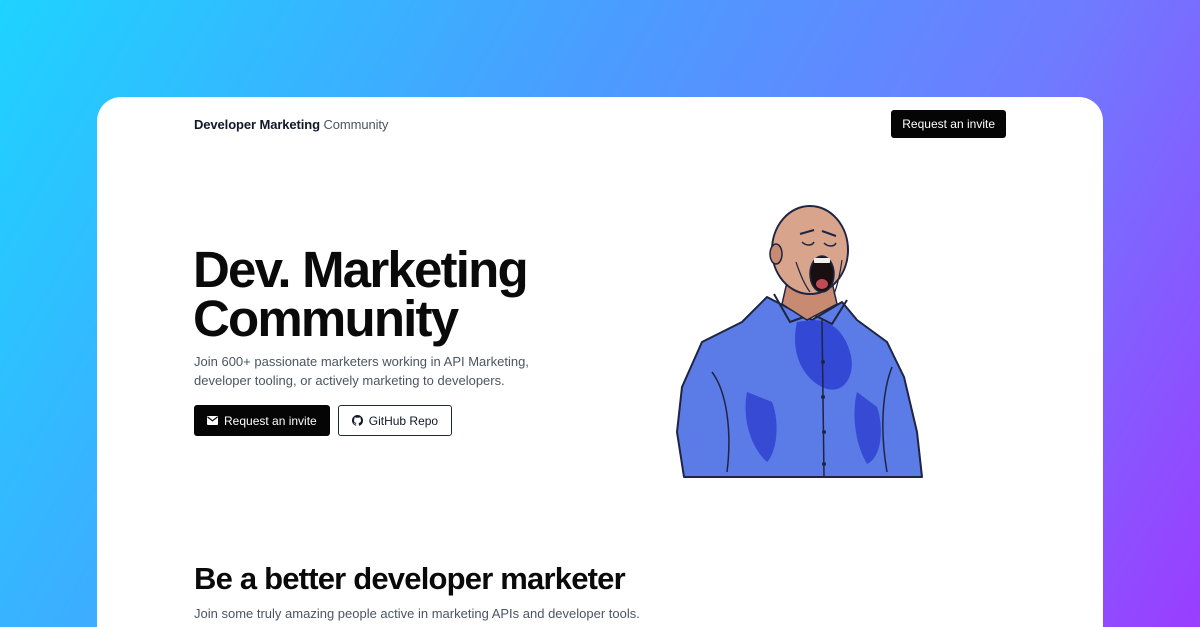  I want to click on github-repo-button: GitHub Repo, so click(395, 420).